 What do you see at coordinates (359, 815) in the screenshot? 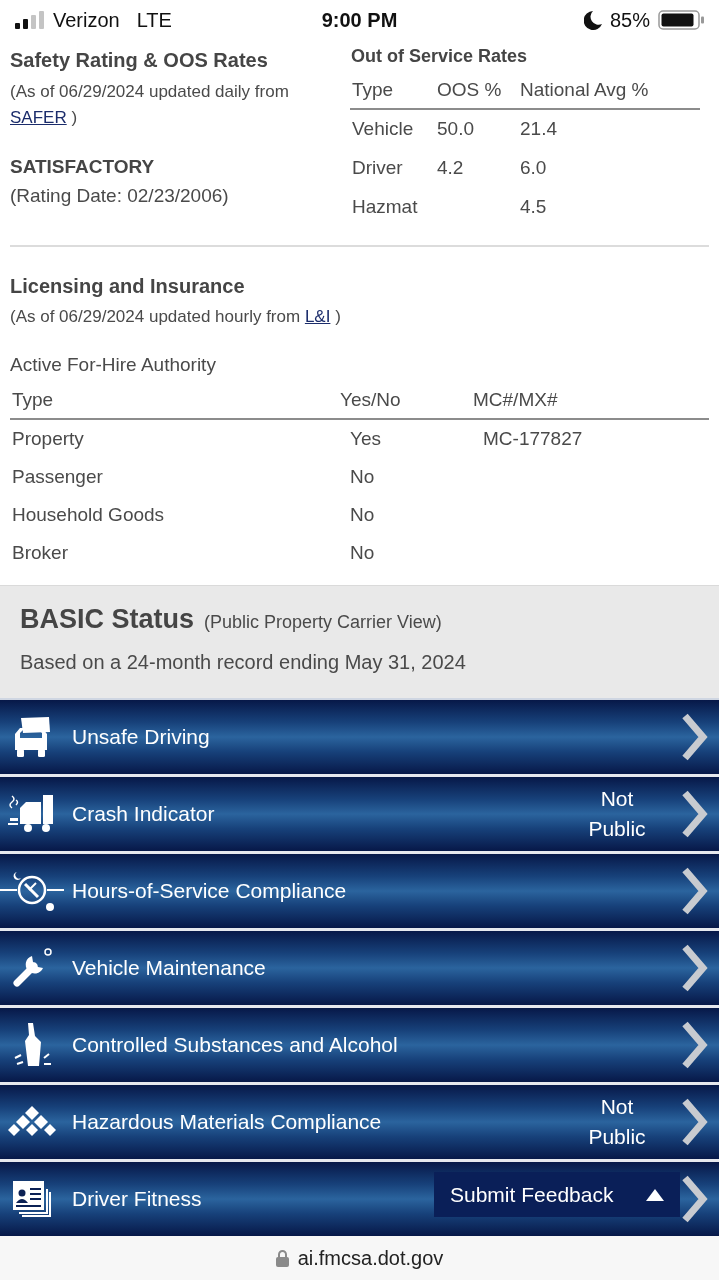
I see `basic-category-button: Crash Indicator Not Public` at bounding box center [359, 815].